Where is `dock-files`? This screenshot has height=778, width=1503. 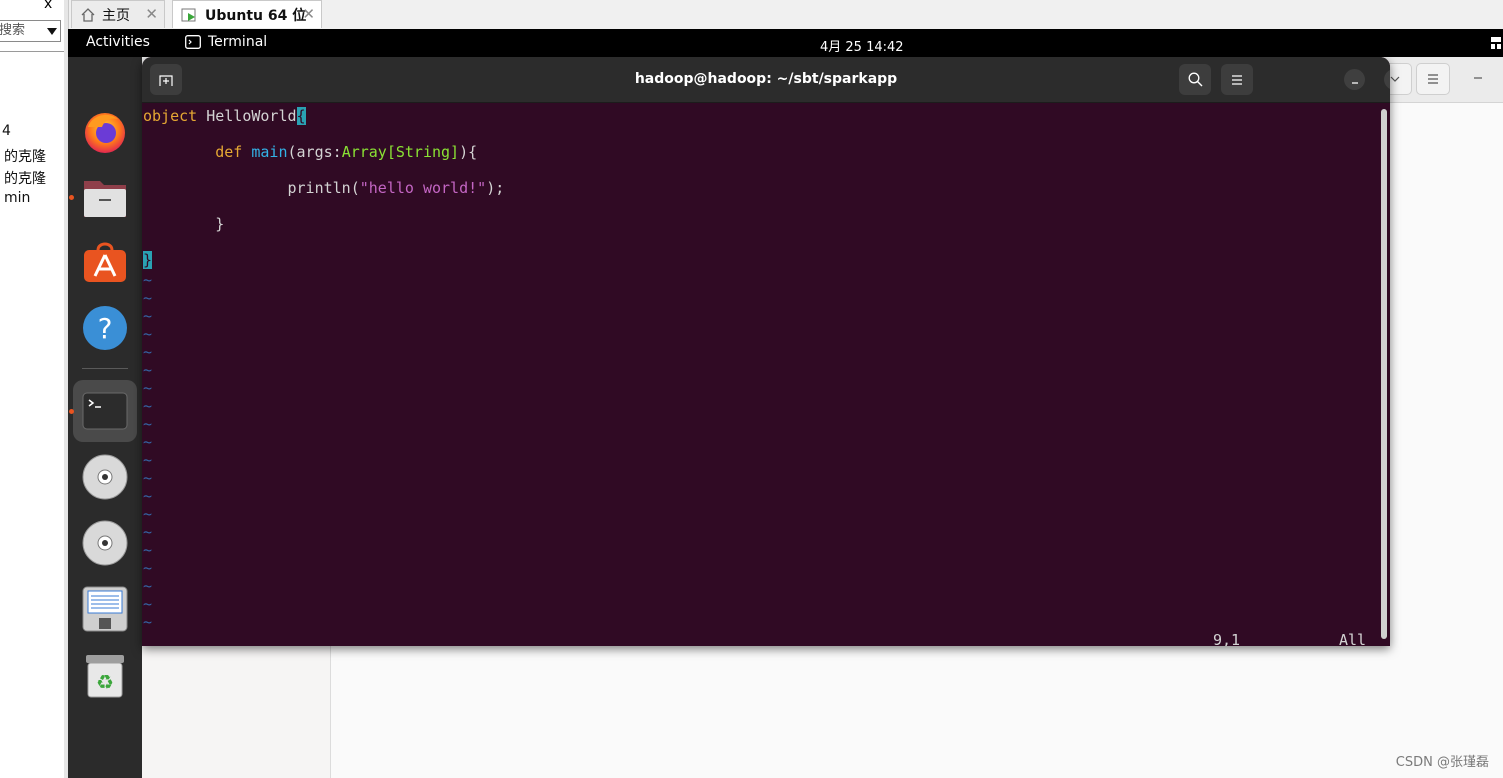
dock-files is located at coordinates (105, 198).